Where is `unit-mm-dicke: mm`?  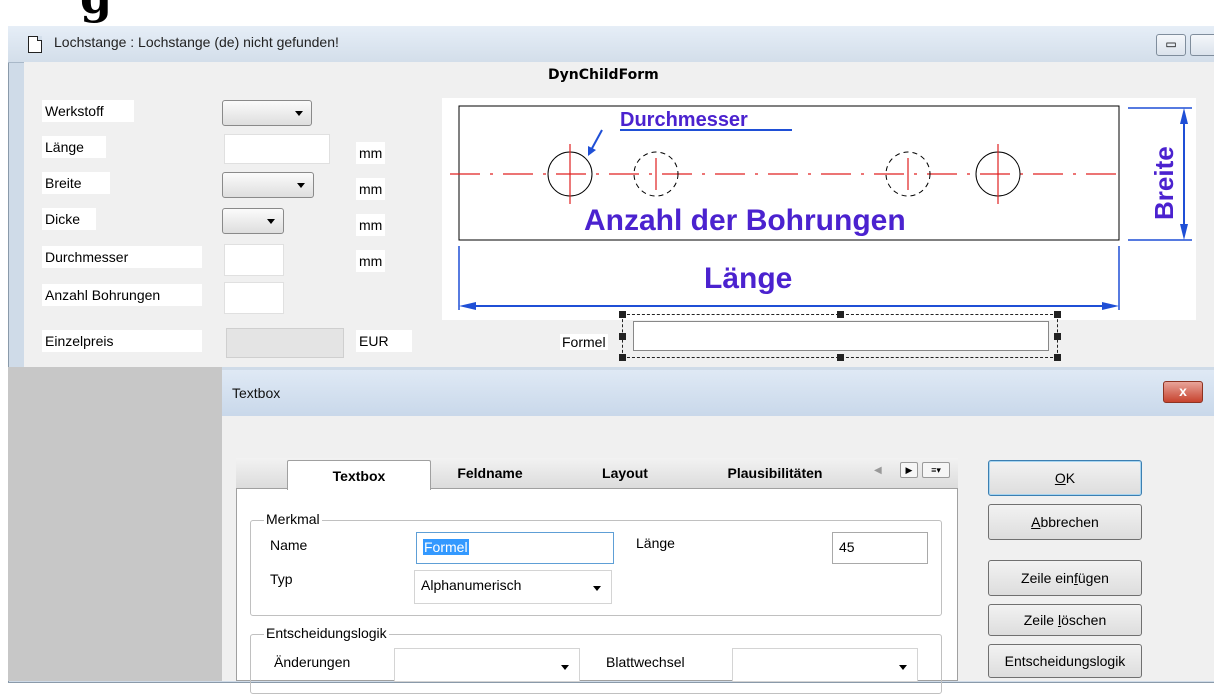 unit-mm-dicke: mm is located at coordinates (371, 225).